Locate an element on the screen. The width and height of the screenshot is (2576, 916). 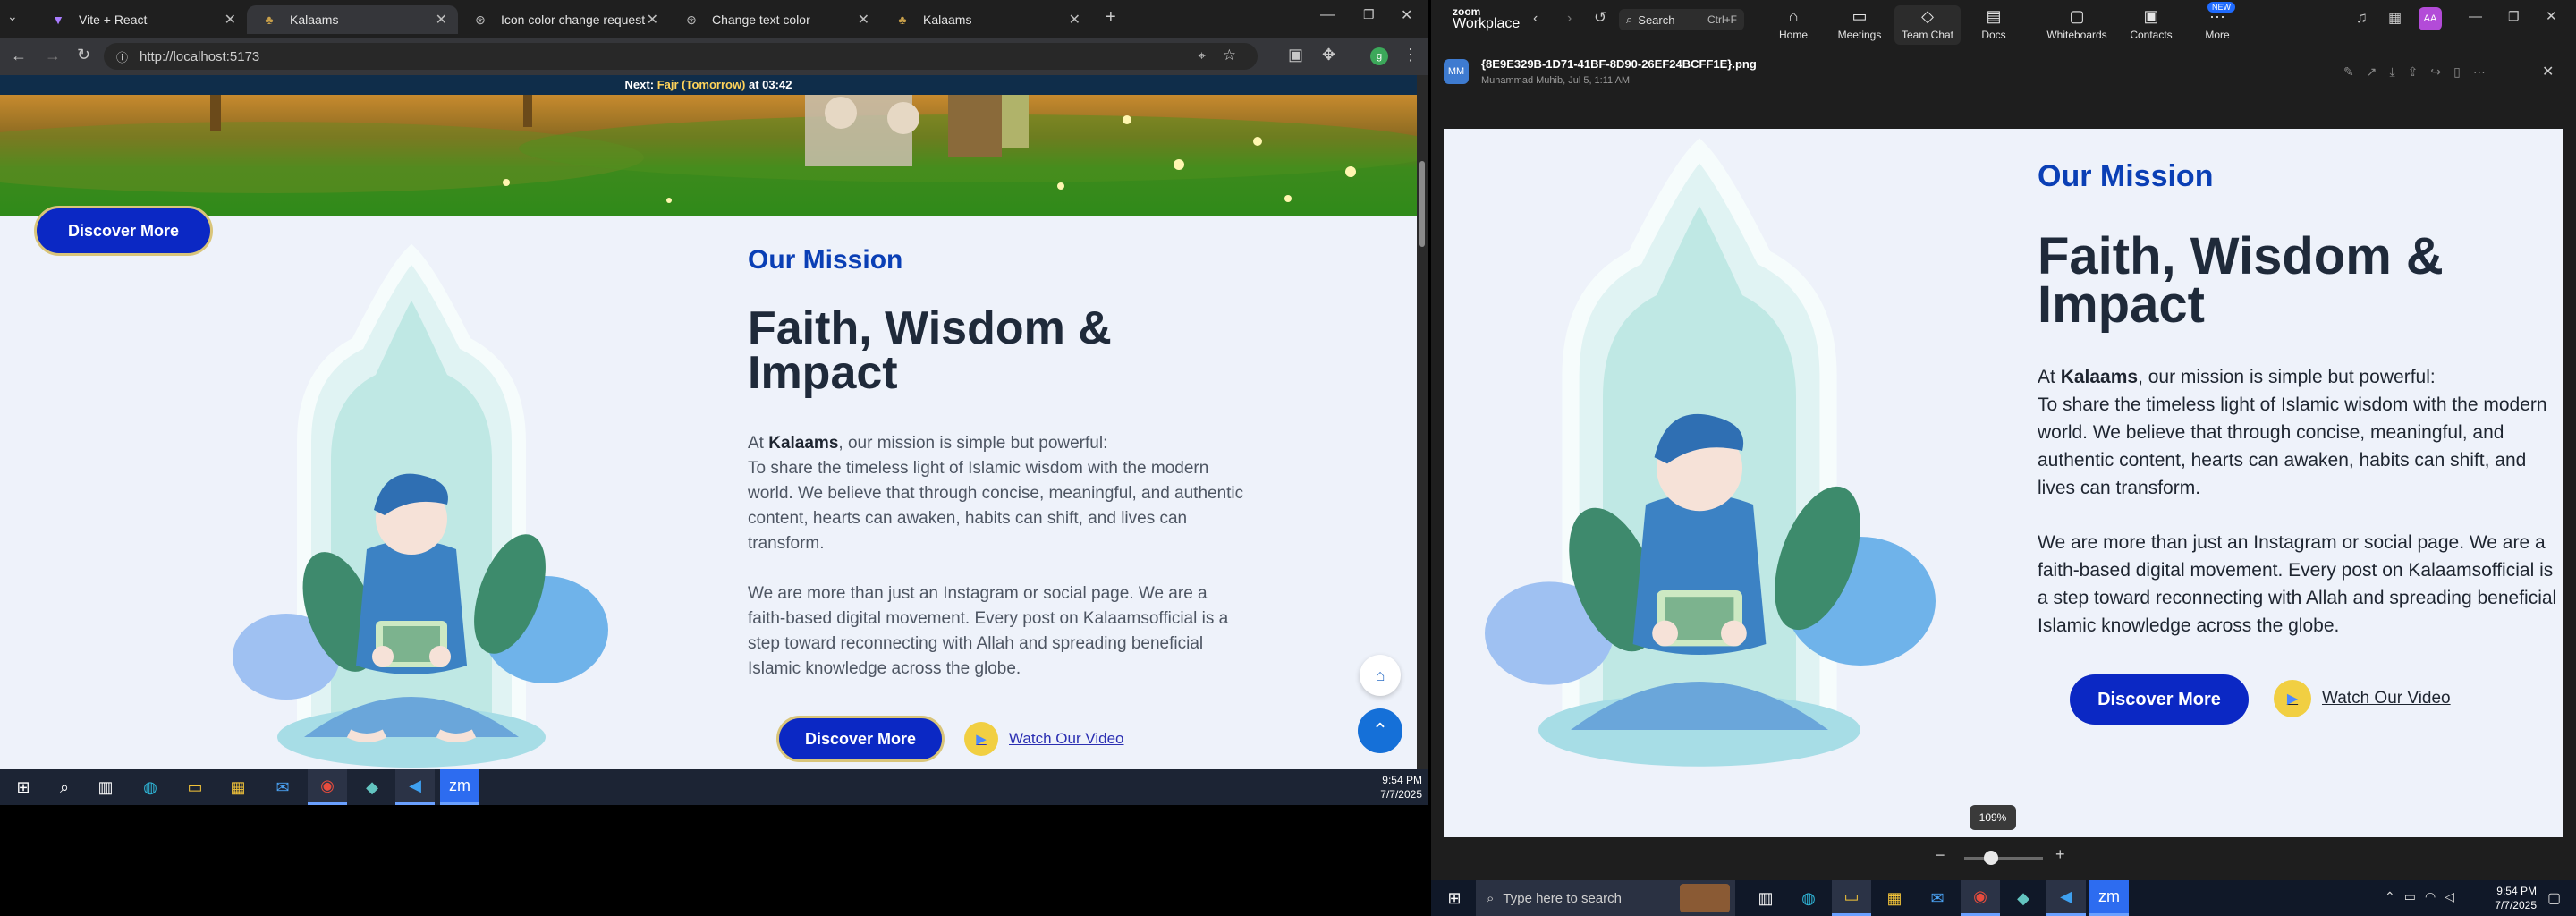
tab-change-text: ⊛ Change text color ✕ is located at coordinates (774, 19).